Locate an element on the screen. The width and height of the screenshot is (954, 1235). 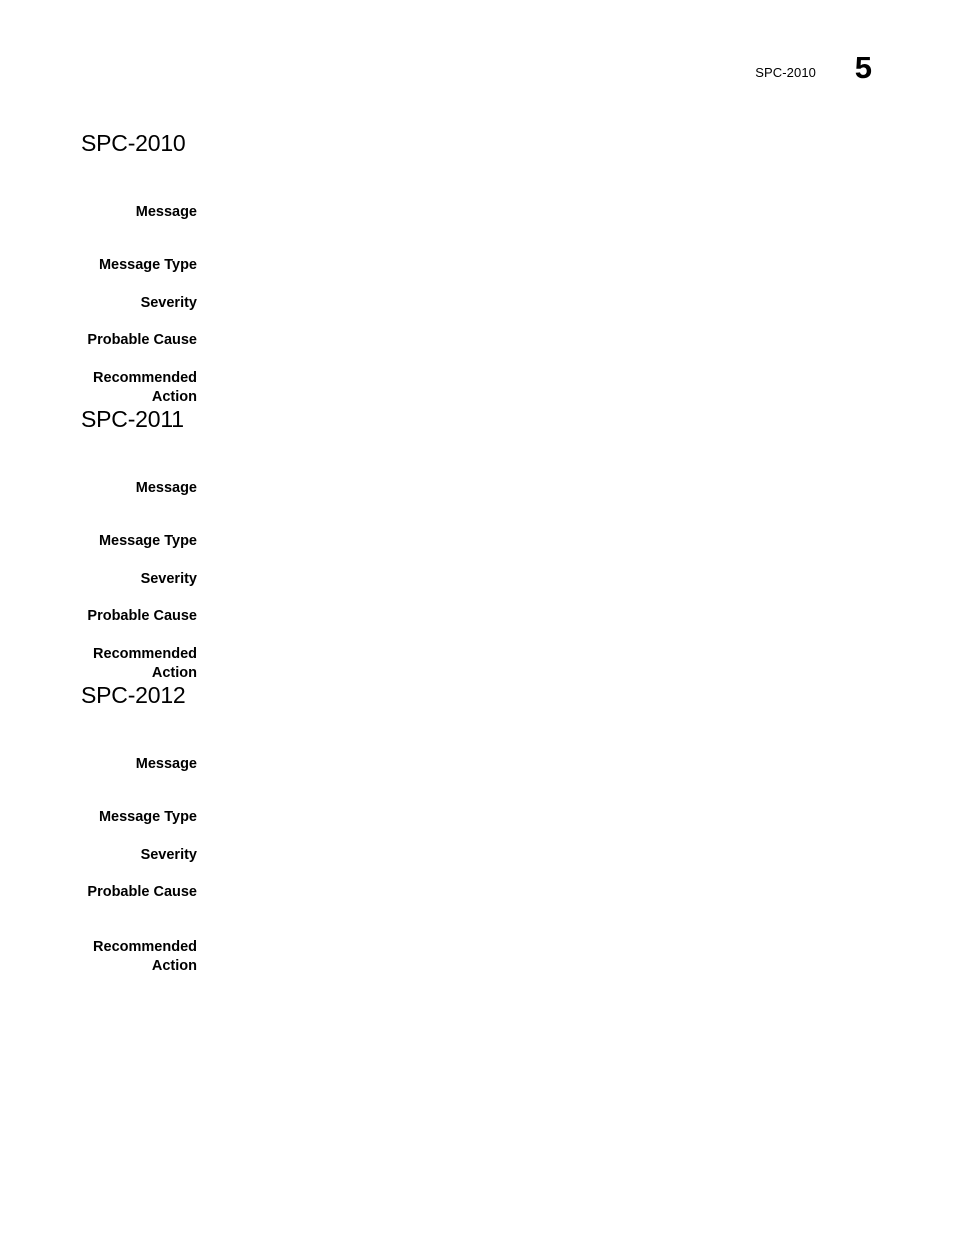
running-header: SPC-2010 5 is located at coordinates (477, 76).